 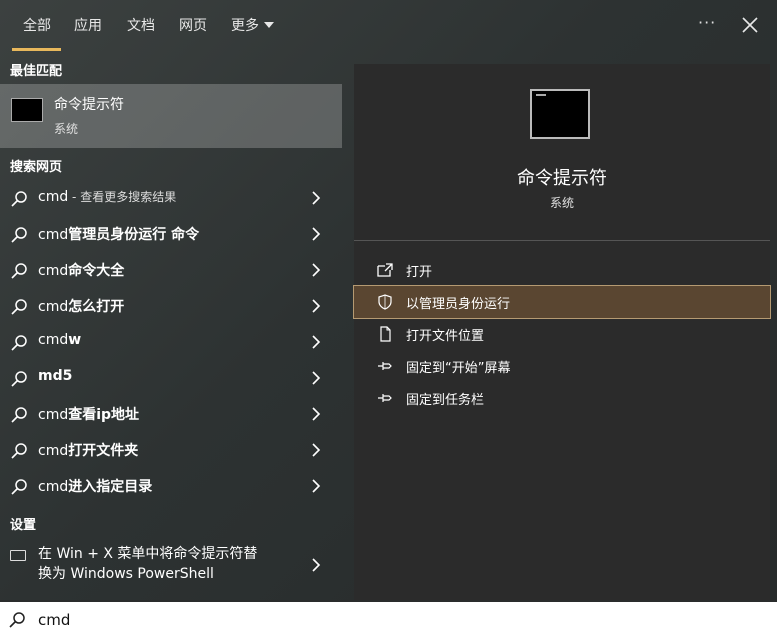 I want to click on web-result-text: cmd打开文件夹, so click(x=88, y=451).